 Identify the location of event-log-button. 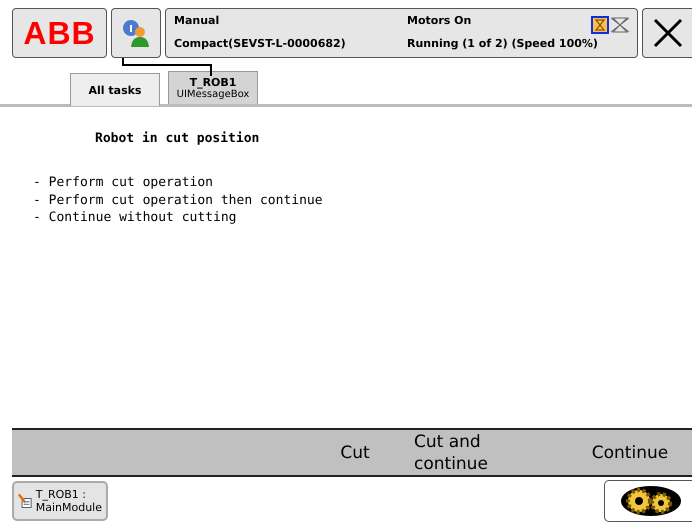
(136, 33).